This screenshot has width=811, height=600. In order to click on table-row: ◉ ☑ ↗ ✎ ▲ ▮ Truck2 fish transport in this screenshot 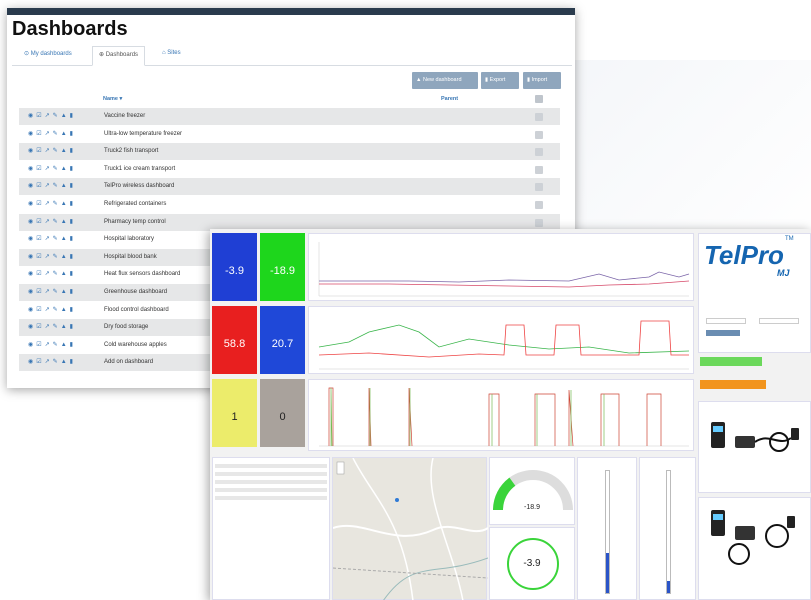, I will do `click(289, 152)`.